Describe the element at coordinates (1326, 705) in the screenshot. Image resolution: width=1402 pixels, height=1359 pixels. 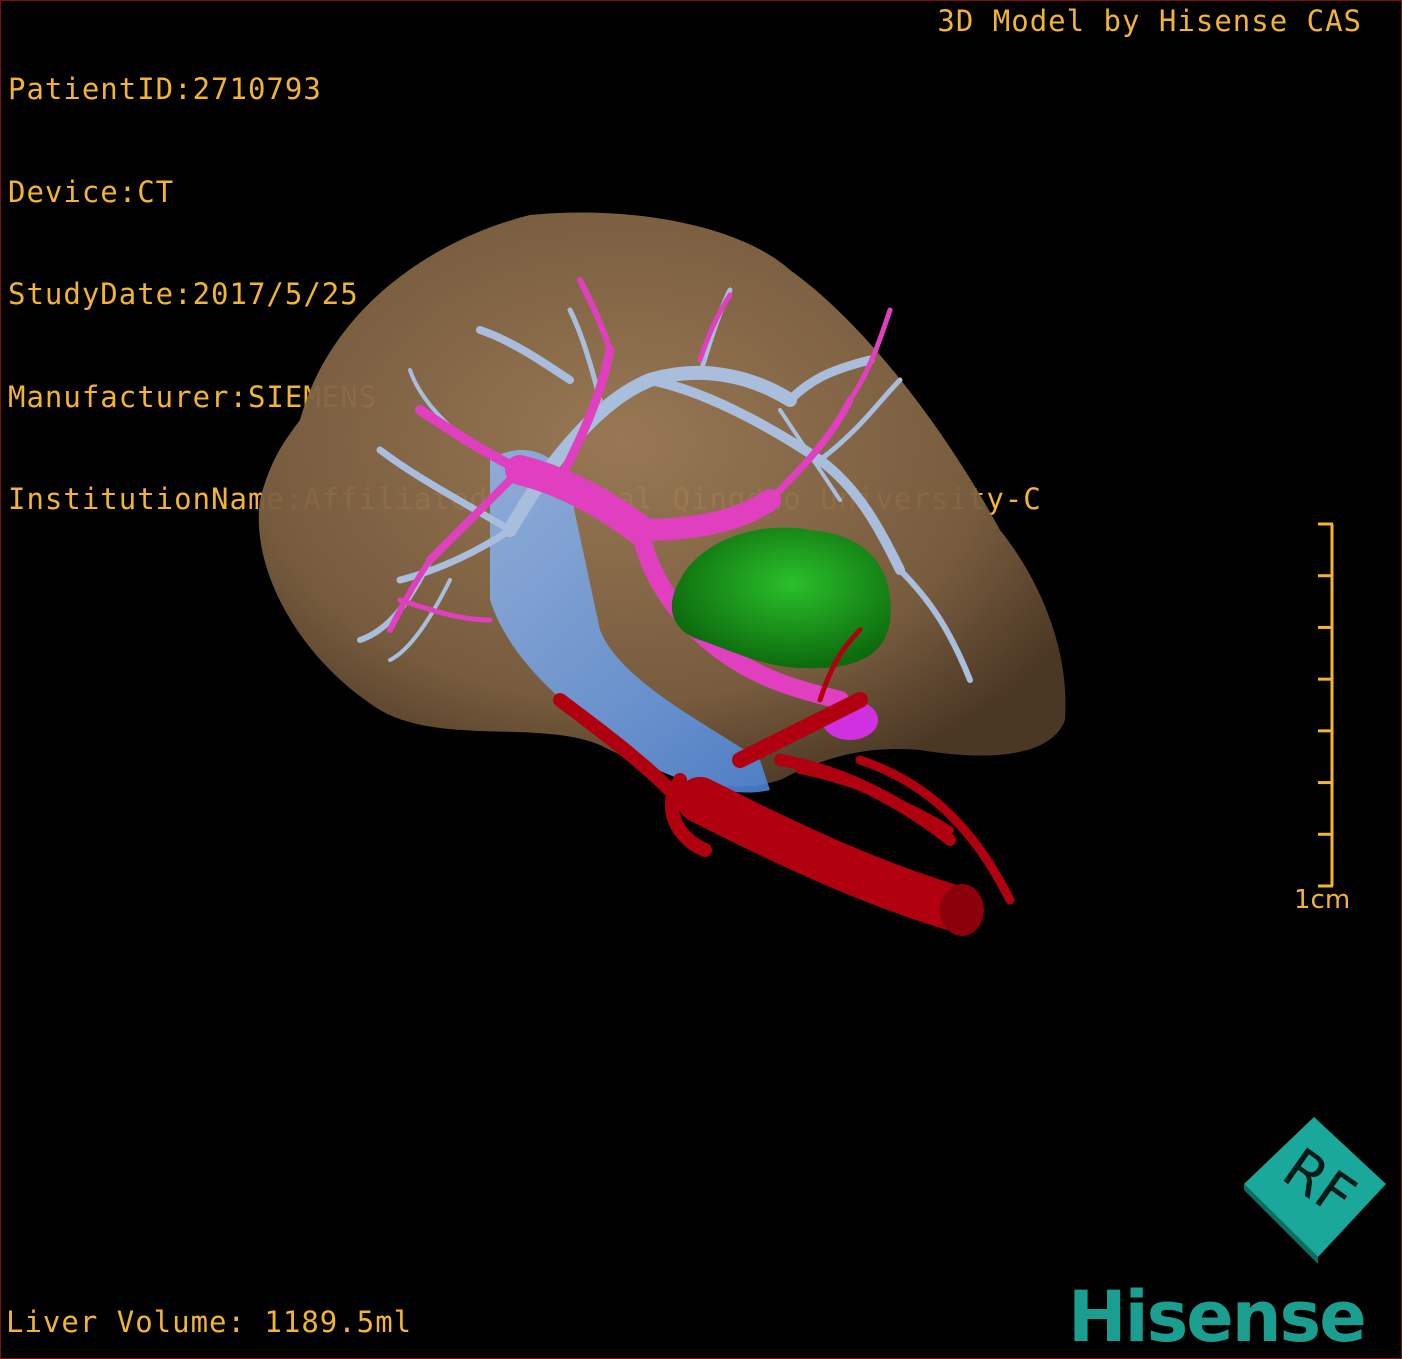
I see `scale-bar` at that location.